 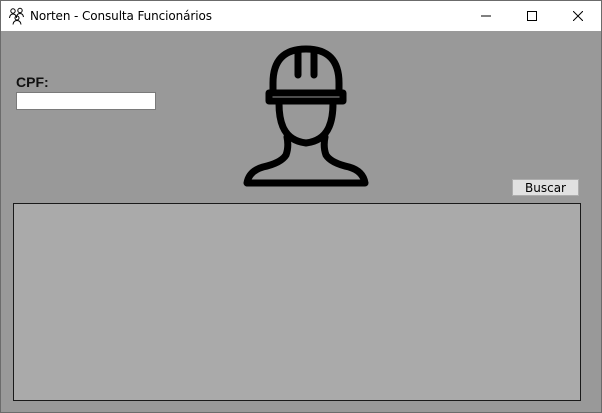 I want to click on maximize-button, so click(x=532, y=16).